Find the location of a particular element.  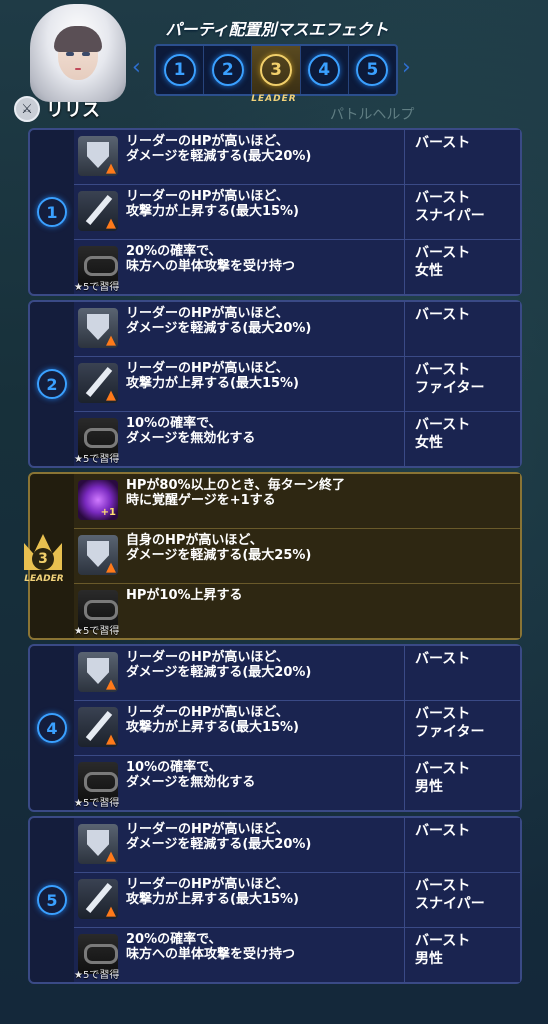

position-tab-4: 4 is located at coordinates (325, 70).